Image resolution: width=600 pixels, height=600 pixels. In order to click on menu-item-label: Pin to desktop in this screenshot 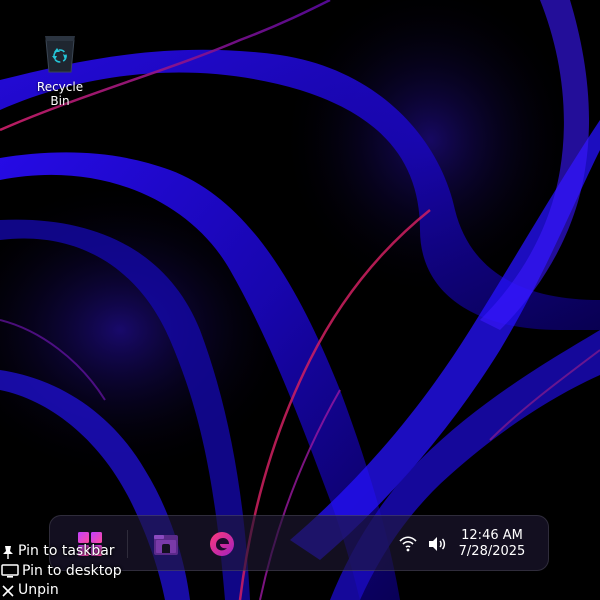, I will do `click(72, 570)`.